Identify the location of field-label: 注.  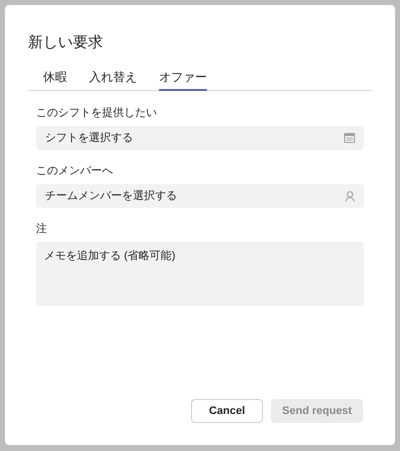
(42, 229).